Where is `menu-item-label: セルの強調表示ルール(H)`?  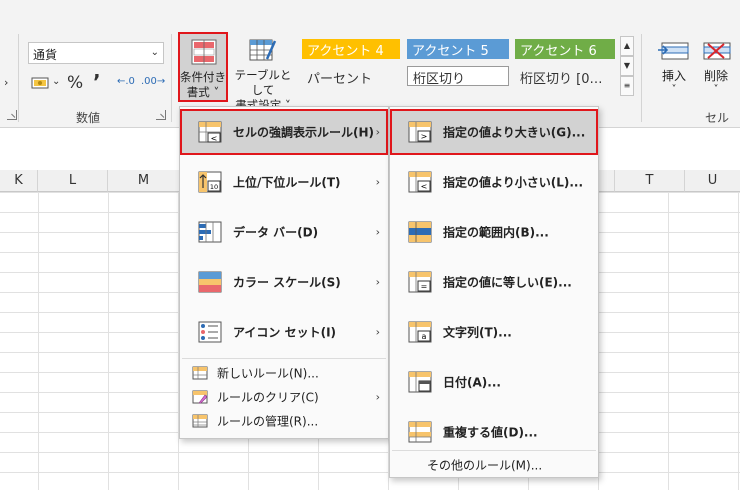 menu-item-label: セルの強調表示ルール(H) is located at coordinates (304, 132).